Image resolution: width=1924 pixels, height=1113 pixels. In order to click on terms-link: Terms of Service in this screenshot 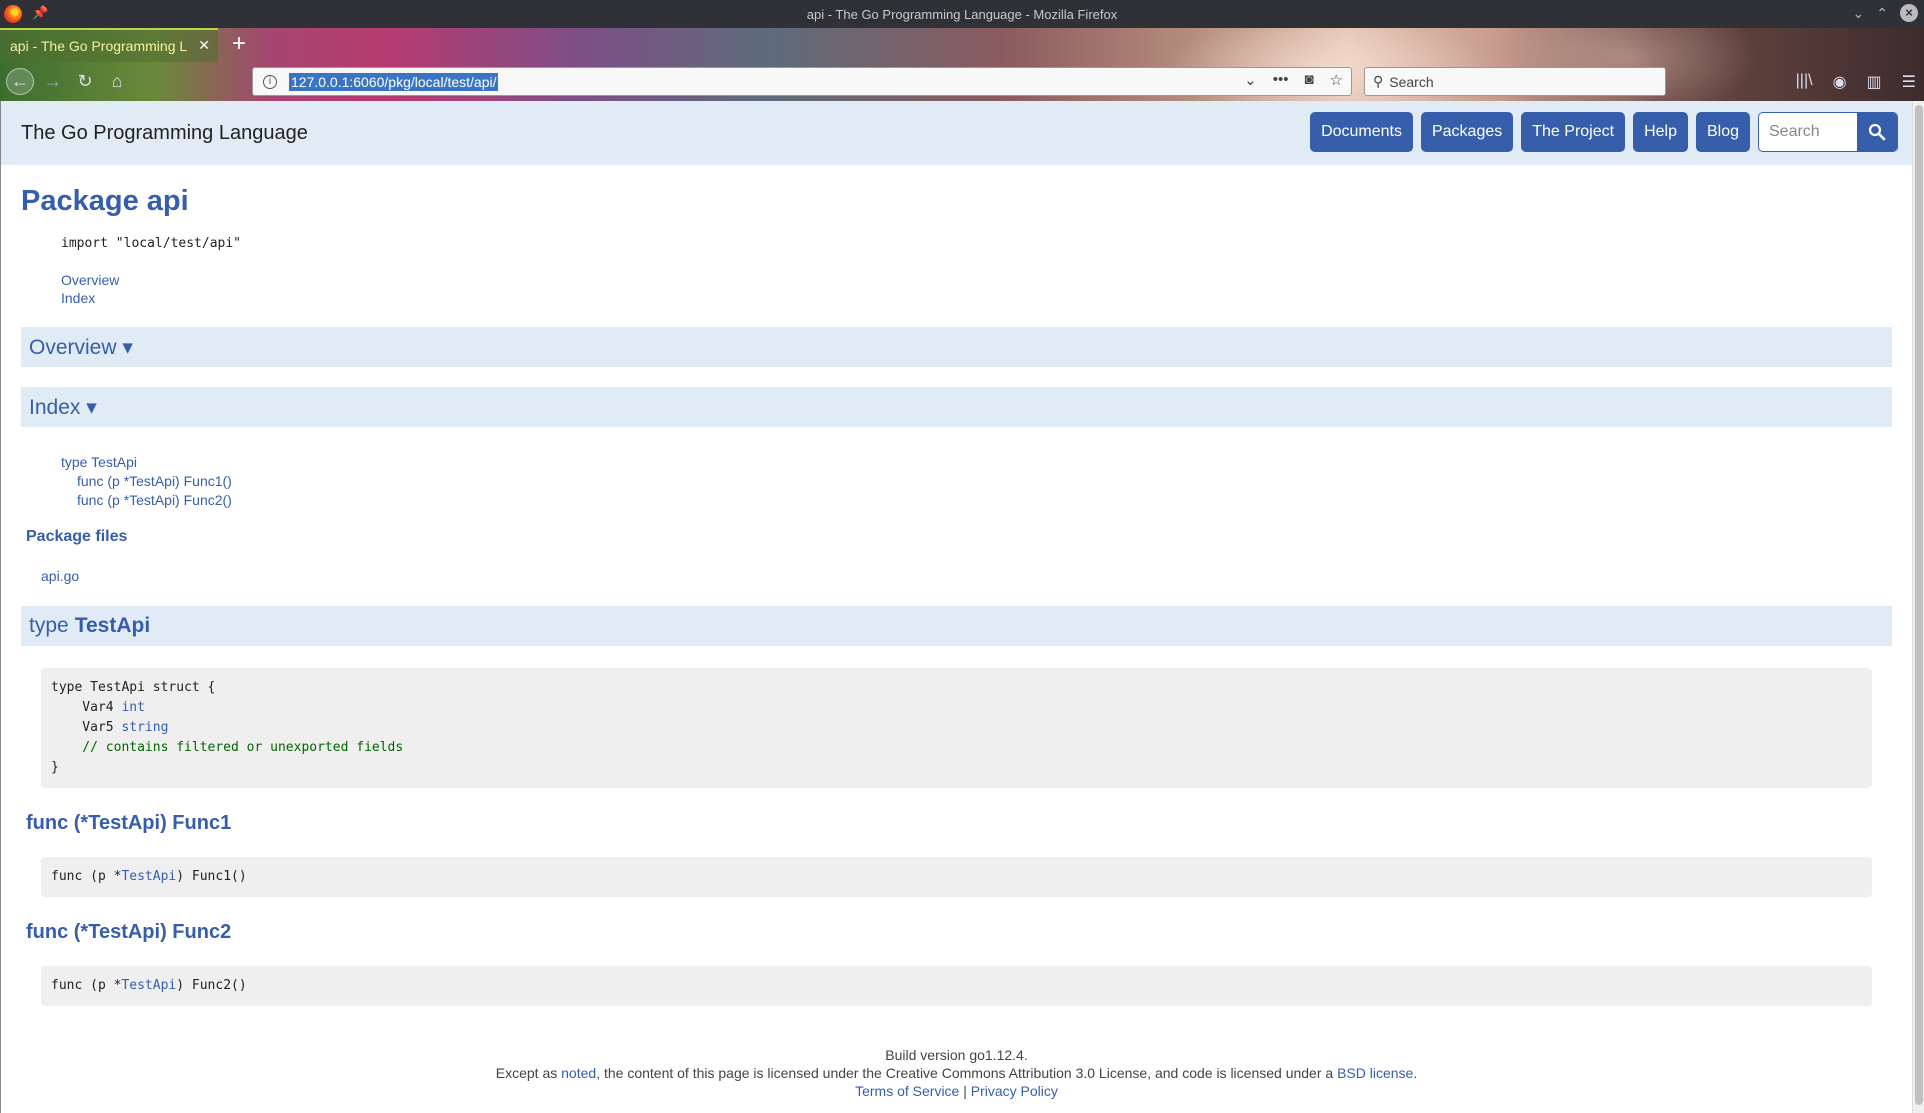, I will do `click(907, 1091)`.